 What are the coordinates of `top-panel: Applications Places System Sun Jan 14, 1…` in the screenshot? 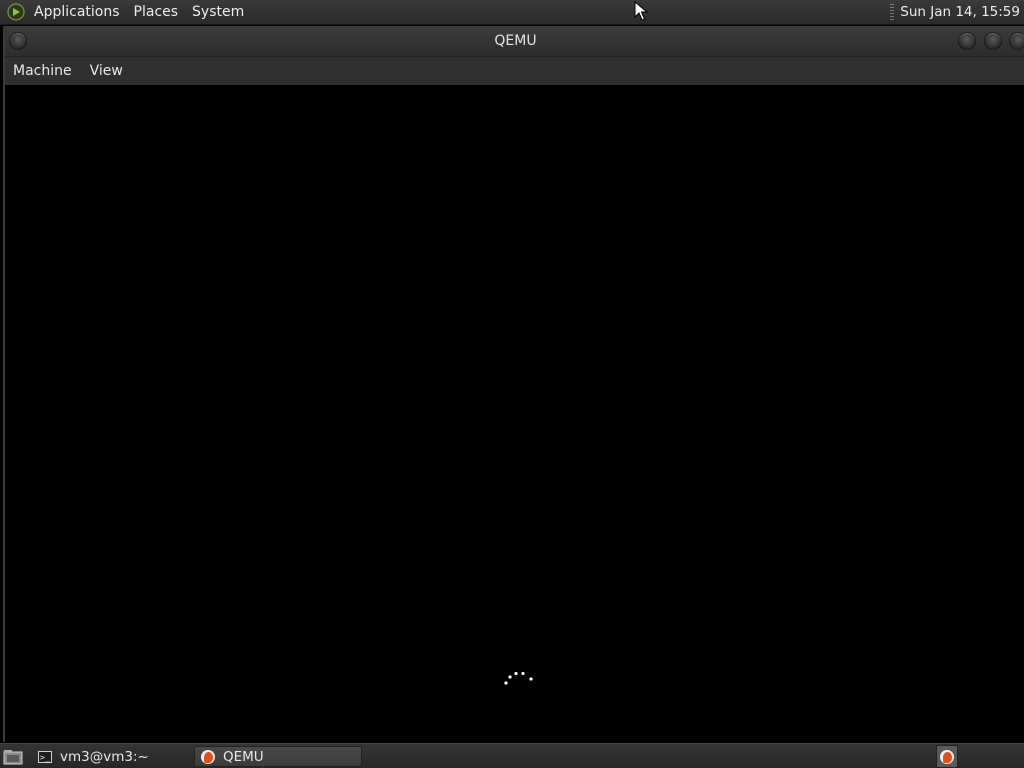 It's located at (512, 12).